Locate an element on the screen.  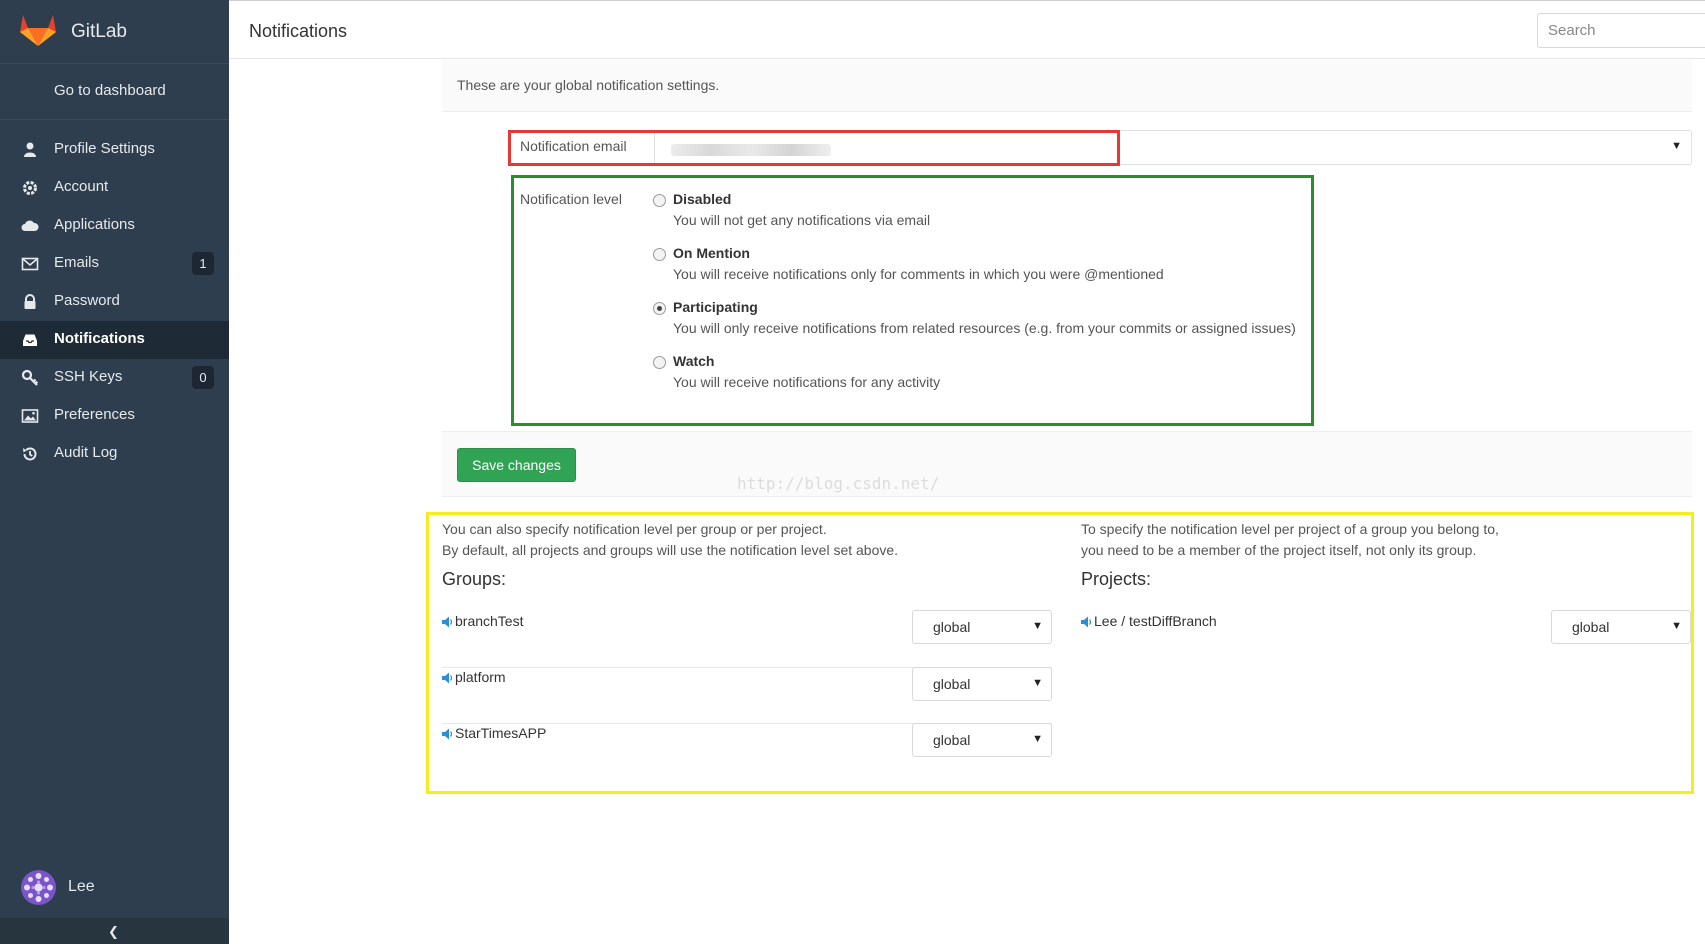
sidebar-item-ssh-keys: SSH Keys 0 is located at coordinates (114, 378).